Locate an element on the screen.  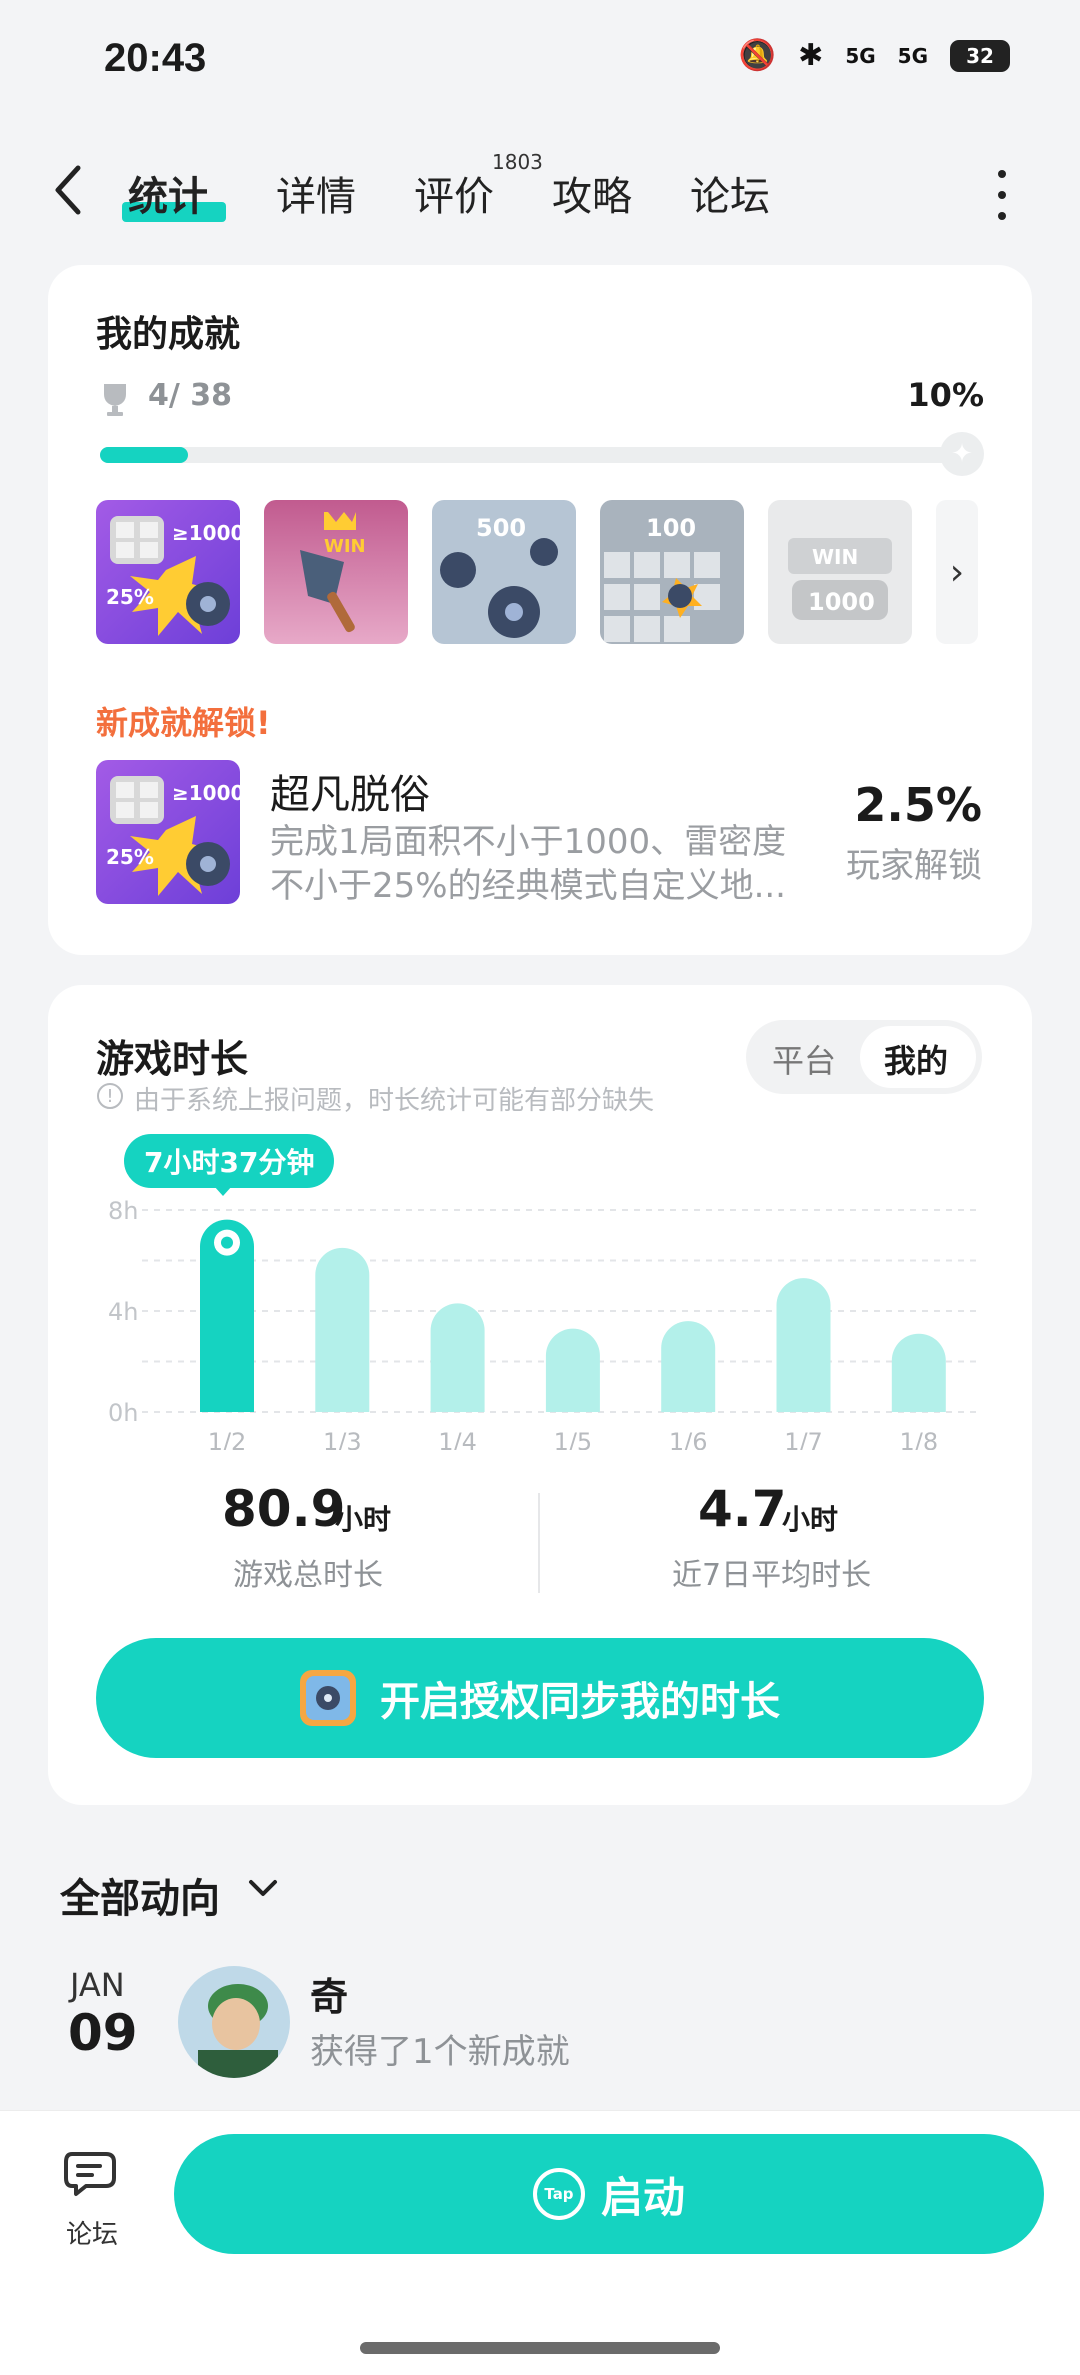
avg-playtime-unit: 小时 is located at coordinates (810, 1519).